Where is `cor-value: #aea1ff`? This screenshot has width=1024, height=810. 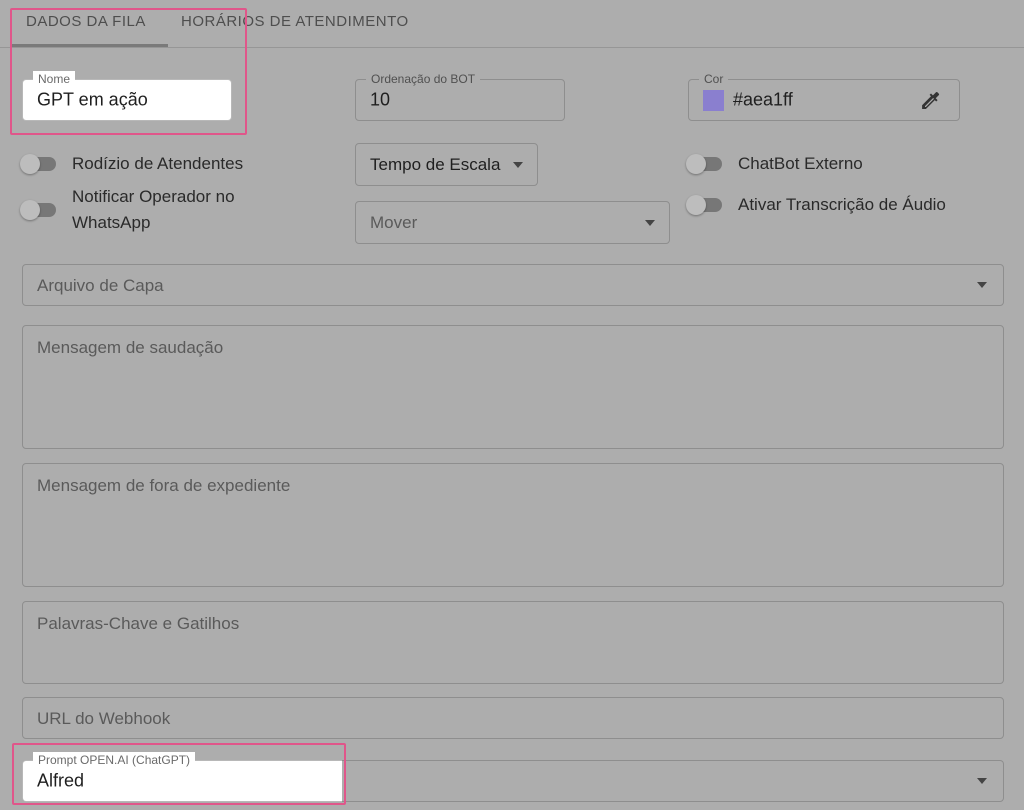
cor-value: #aea1ff is located at coordinates (763, 99).